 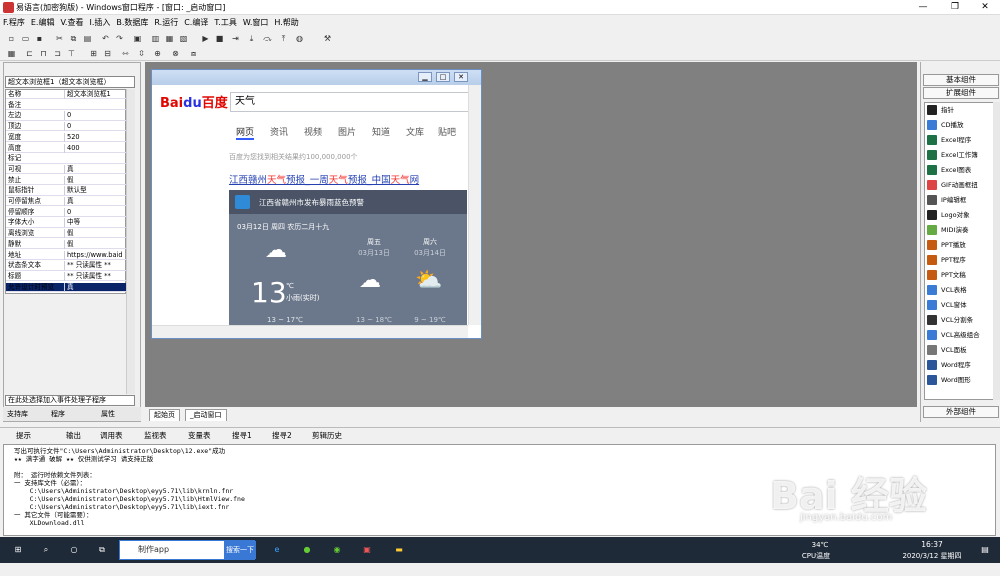 I want to click on baidu-tab-image: 图片, so click(x=347, y=131).